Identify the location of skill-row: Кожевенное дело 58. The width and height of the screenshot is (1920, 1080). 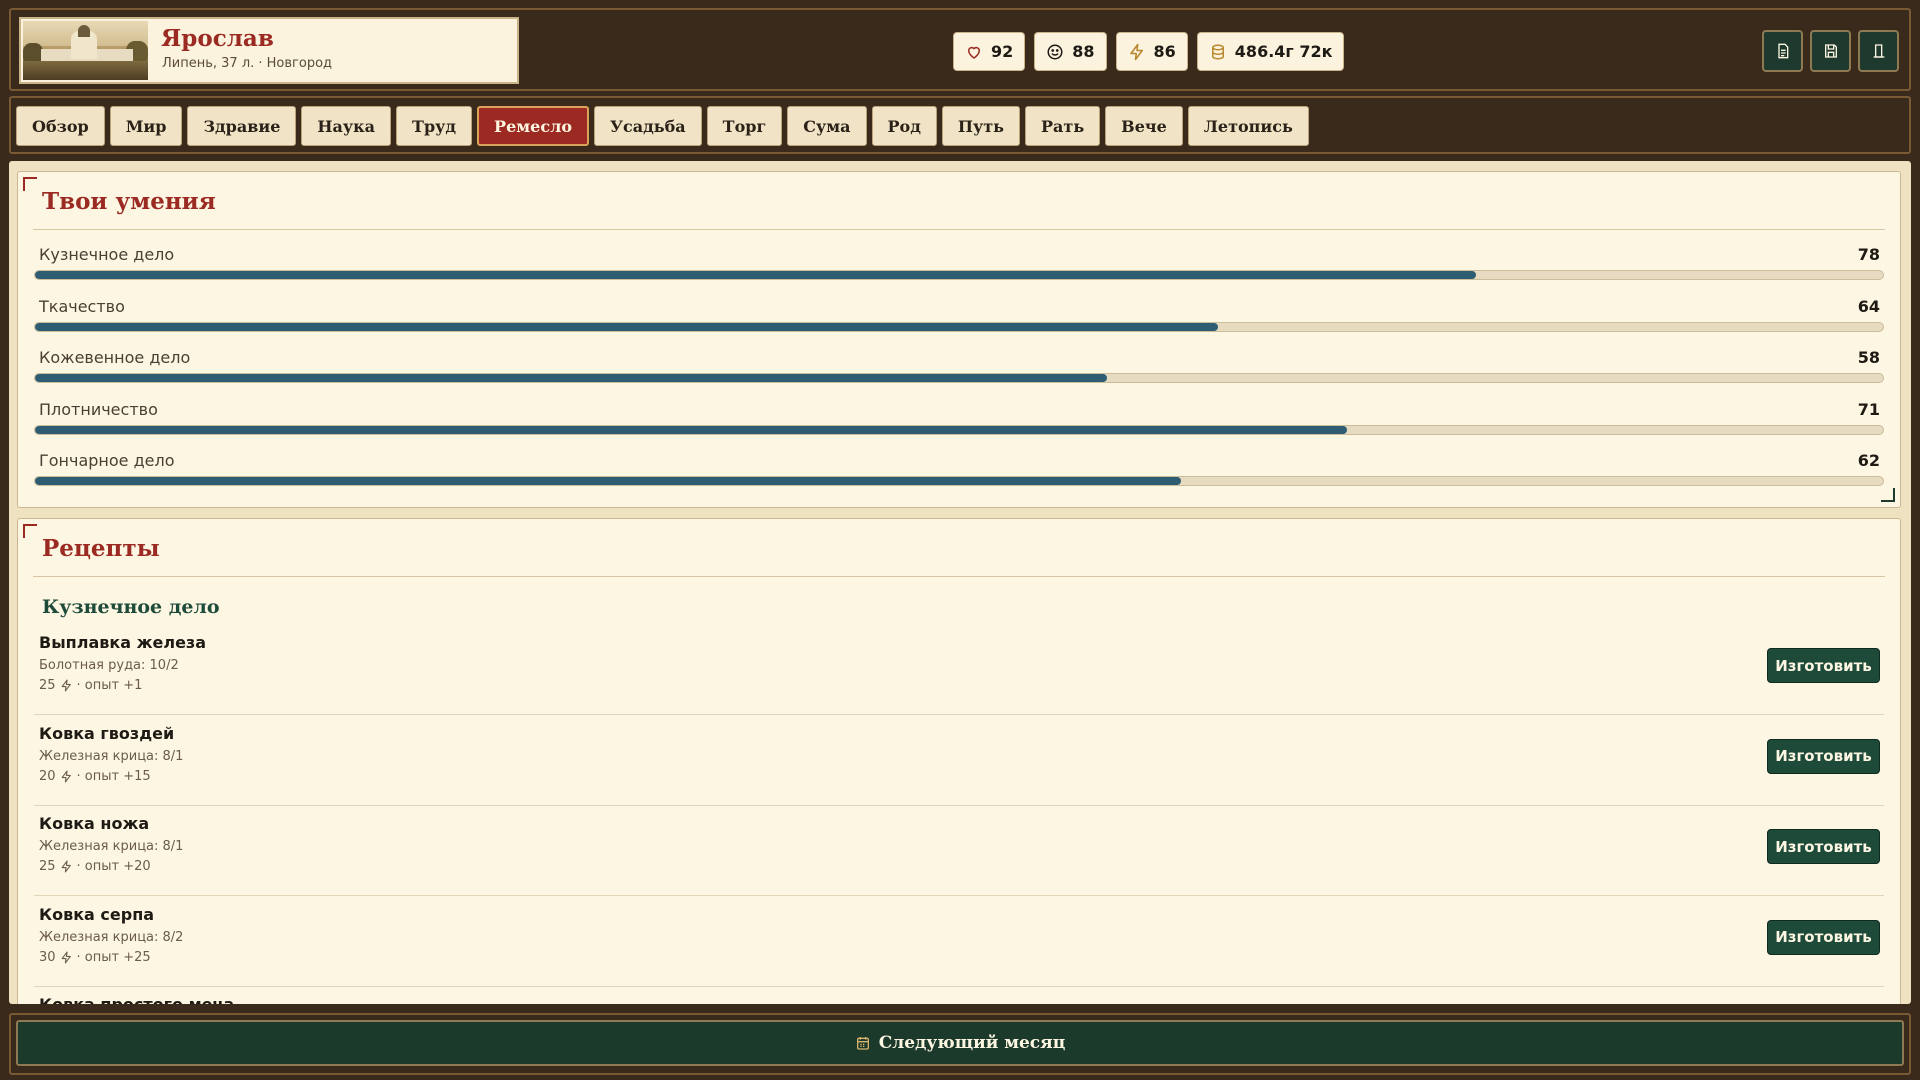
(959, 373).